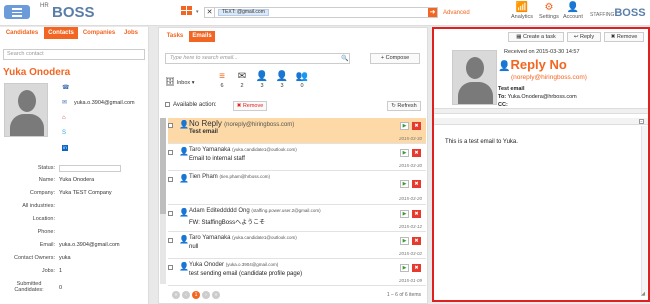  Describe the element at coordinates (522, 11) in the screenshot. I see `analytics-button: 📶 Analytics` at that location.